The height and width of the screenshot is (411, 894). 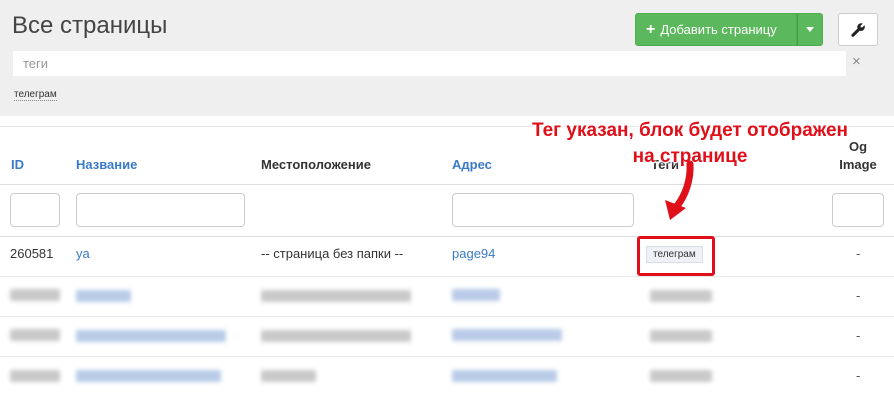 What do you see at coordinates (332, 253) in the screenshot?
I see `row1-location: -- страница без папки --` at bounding box center [332, 253].